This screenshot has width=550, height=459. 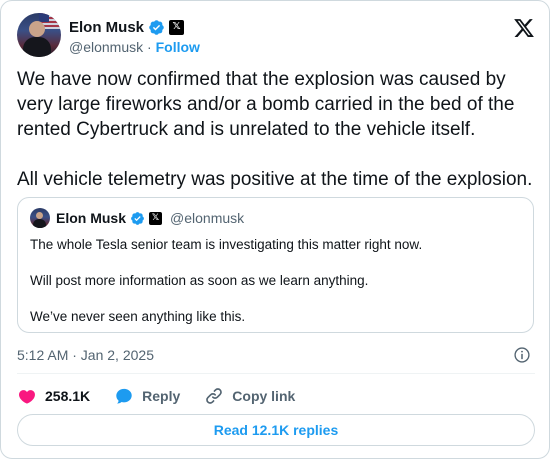 I want to click on avatar-head, so click(x=37, y=29).